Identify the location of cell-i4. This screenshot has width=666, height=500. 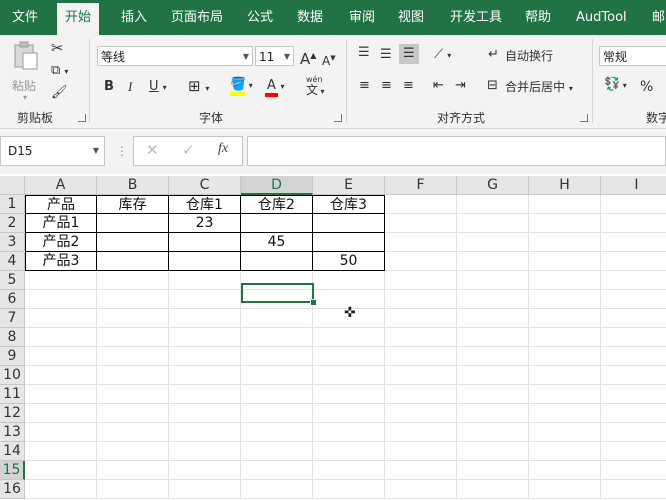
(633, 261).